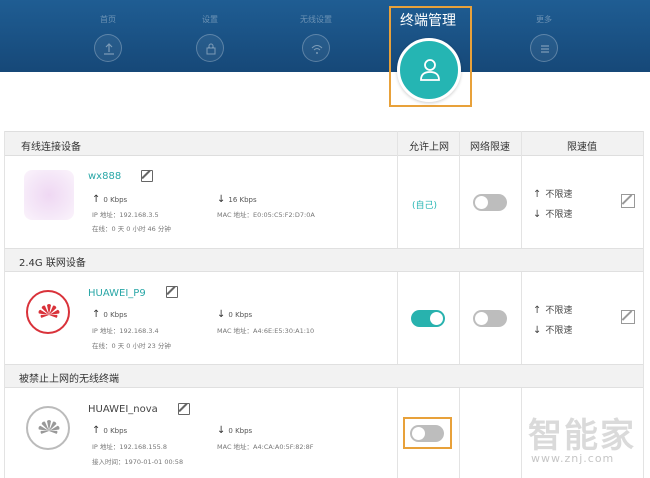  What do you see at coordinates (266, 331) in the screenshot?
I see `device-mac: MAC 地址：A4:6E:E5:30:A1:10` at bounding box center [266, 331].